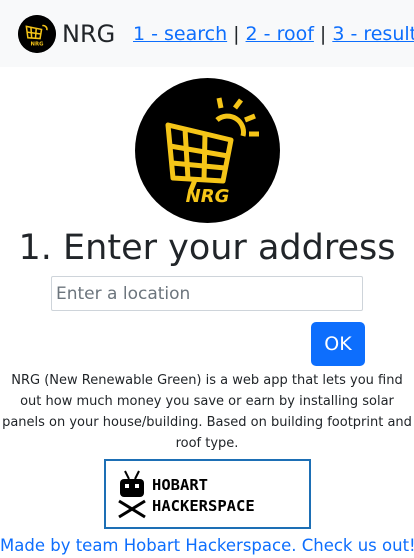  Describe the element at coordinates (203, 495) in the screenshot. I see `hackerspace-wordmark: HOBART HACKERSPACE` at that location.